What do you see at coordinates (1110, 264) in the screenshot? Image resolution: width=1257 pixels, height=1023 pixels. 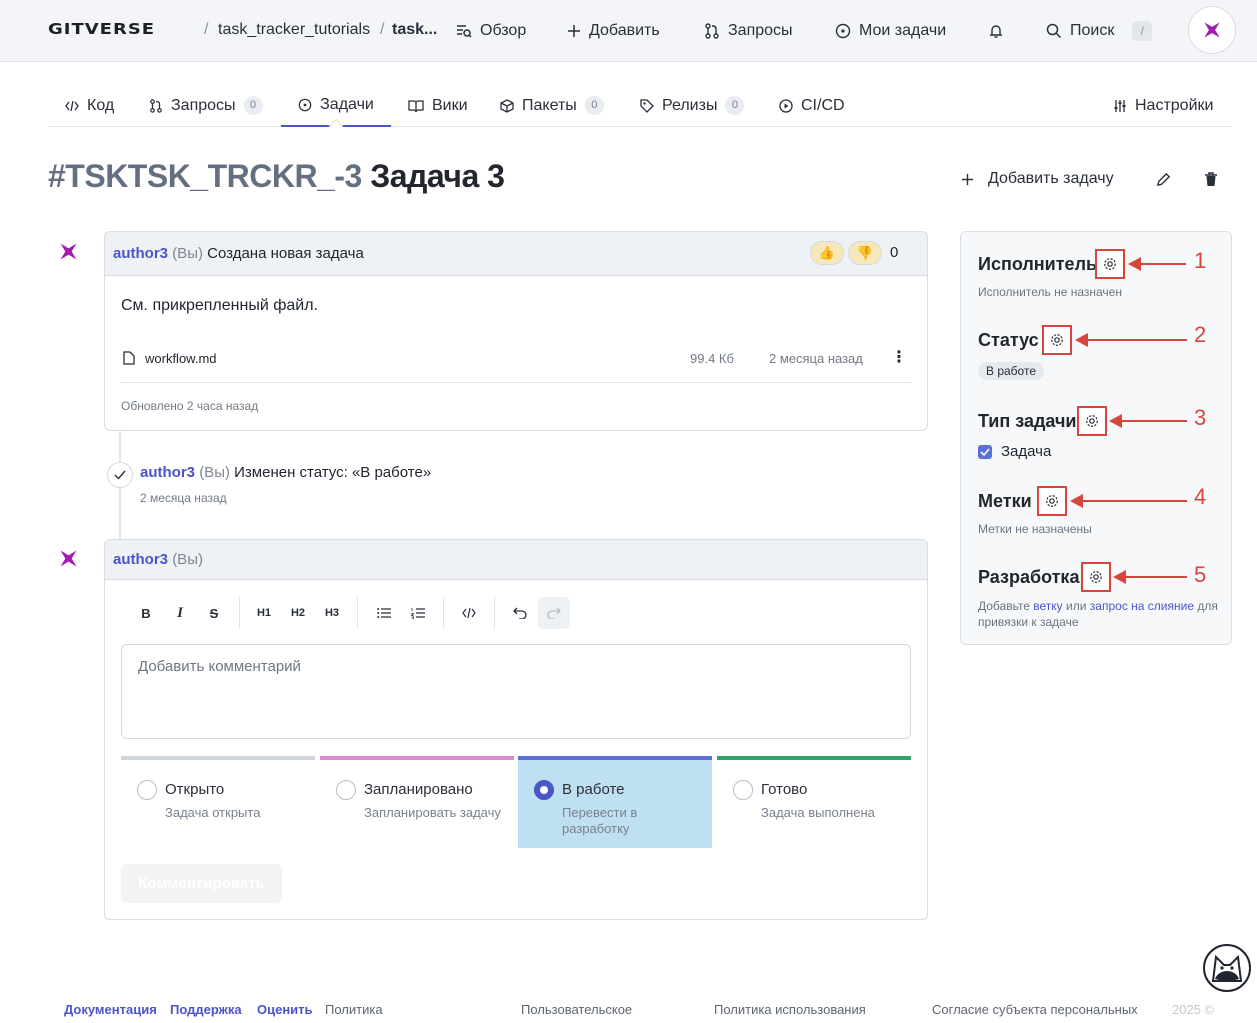 I see `assignee-gear-icon` at bounding box center [1110, 264].